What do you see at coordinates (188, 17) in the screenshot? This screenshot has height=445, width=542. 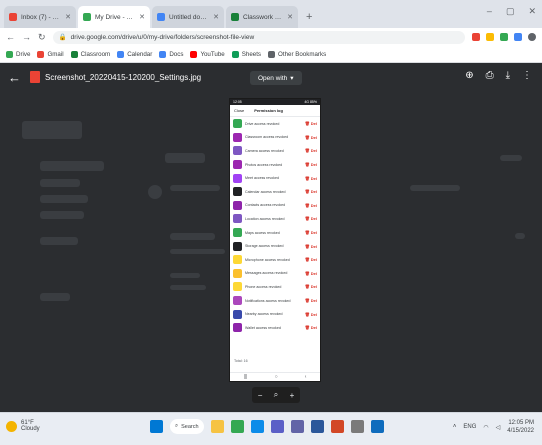 I see `browser-tab: Untitled document - Google Docs ✕` at bounding box center [188, 17].